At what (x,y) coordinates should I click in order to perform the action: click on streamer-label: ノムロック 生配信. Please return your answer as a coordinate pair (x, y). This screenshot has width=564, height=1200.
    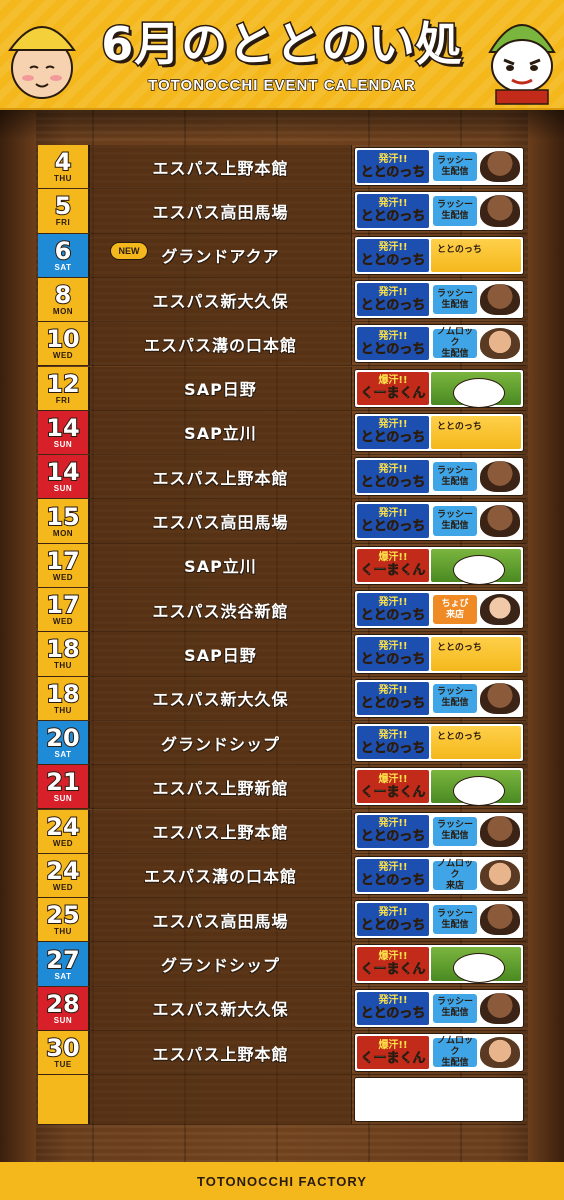
    Looking at the image, I should click on (455, 1052).